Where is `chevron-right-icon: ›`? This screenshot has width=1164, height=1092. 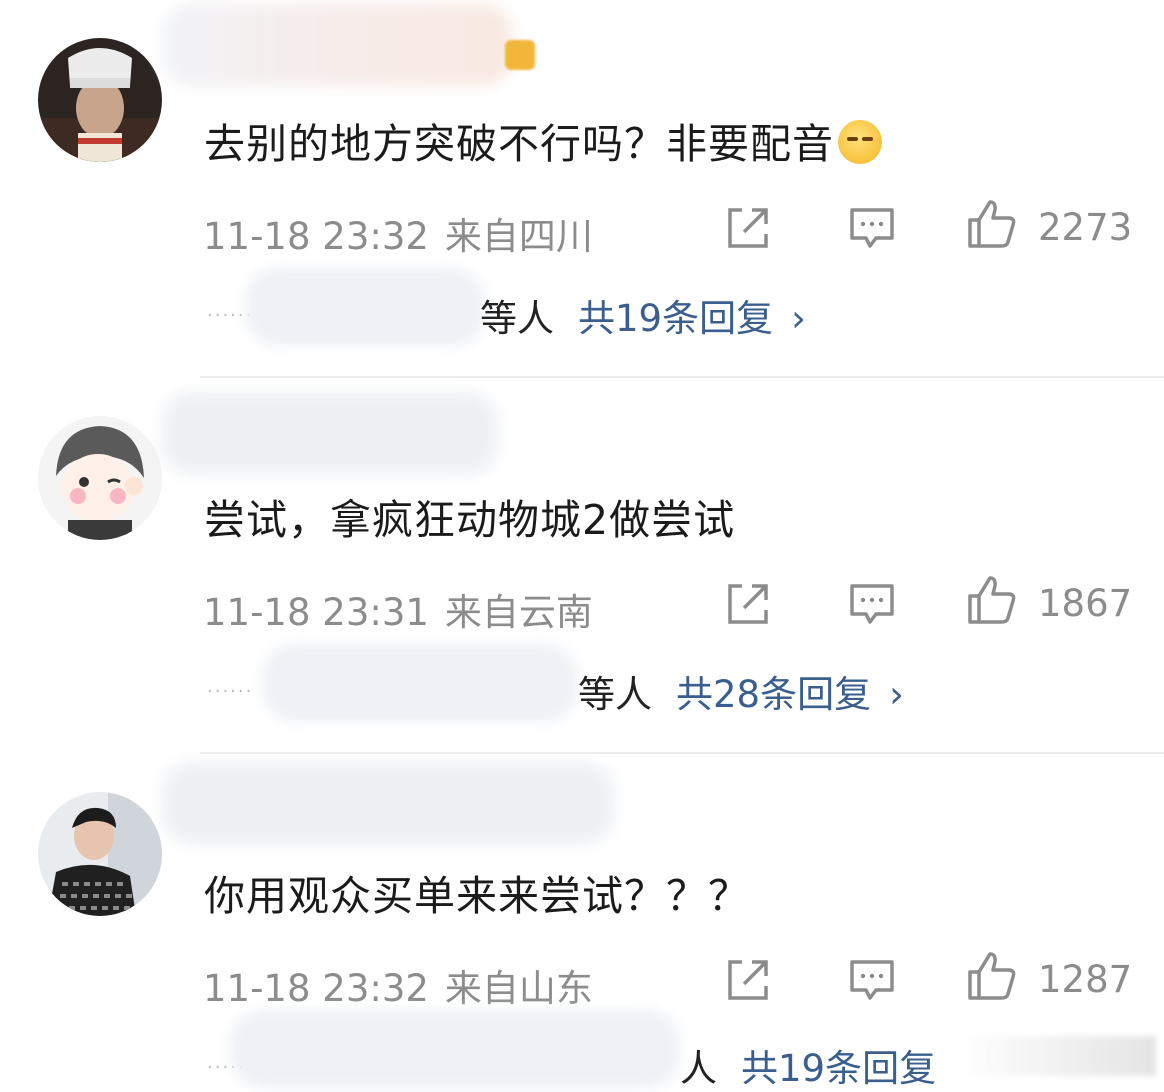
chevron-right-icon: › is located at coordinates (896, 694).